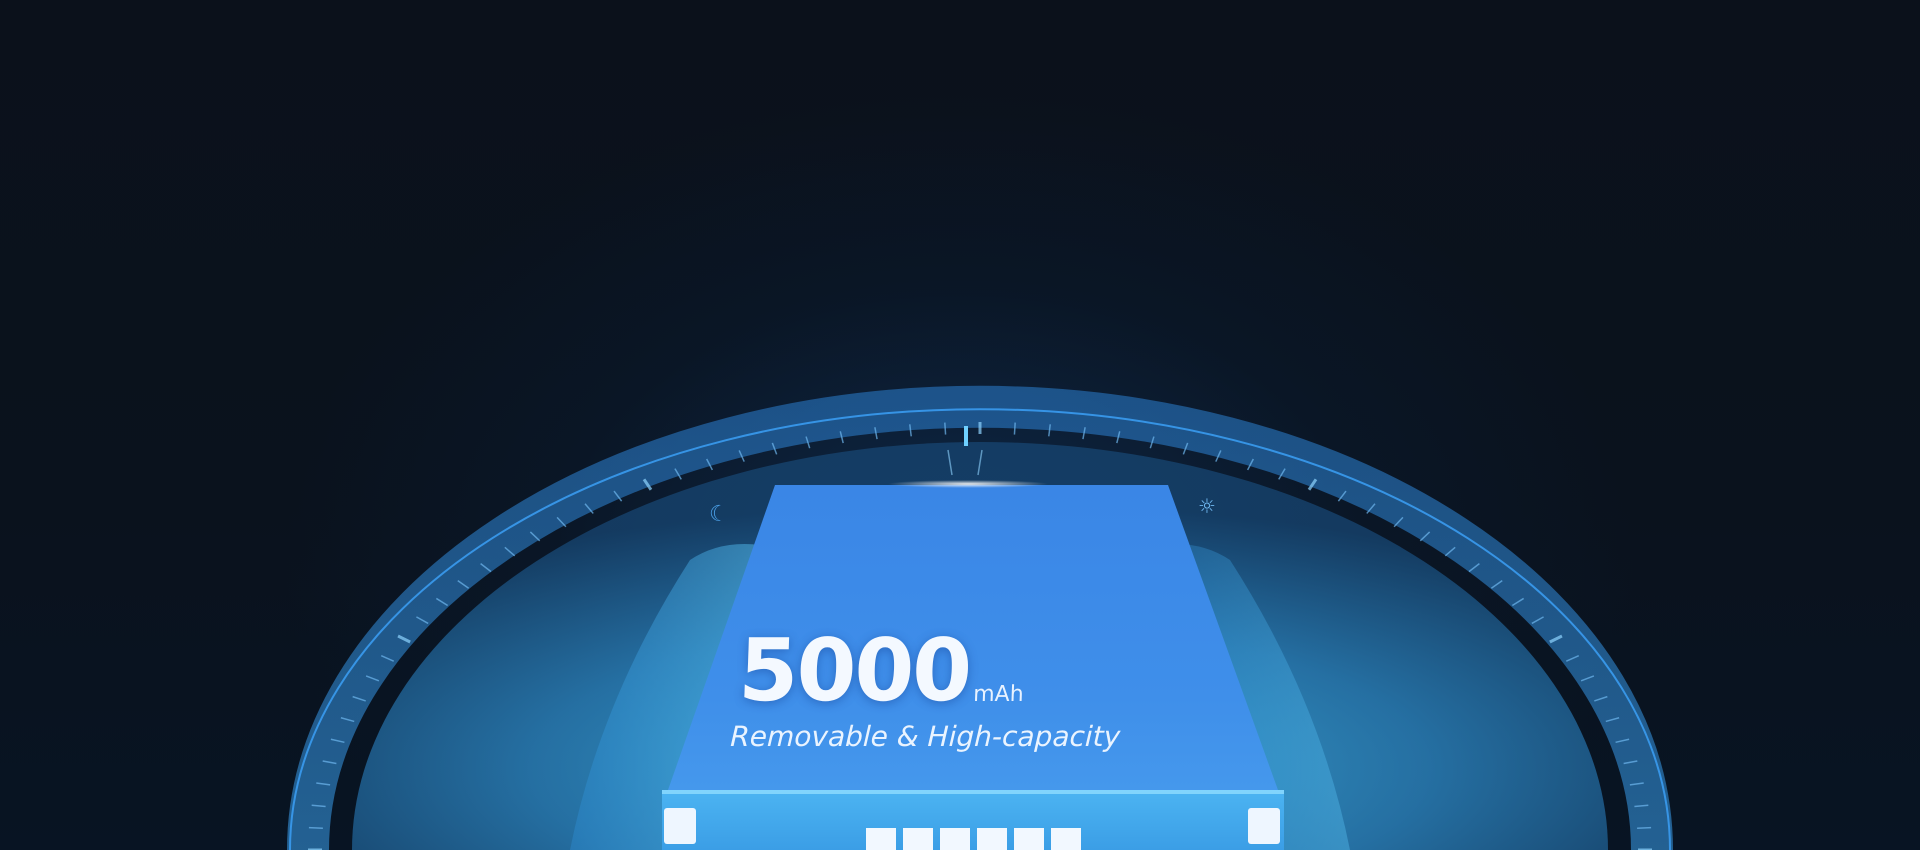 Image resolution: width=1920 pixels, height=850 pixels. Describe the element at coordinates (719, 514) in the screenshot. I see `moon-icon: ☾` at that location.